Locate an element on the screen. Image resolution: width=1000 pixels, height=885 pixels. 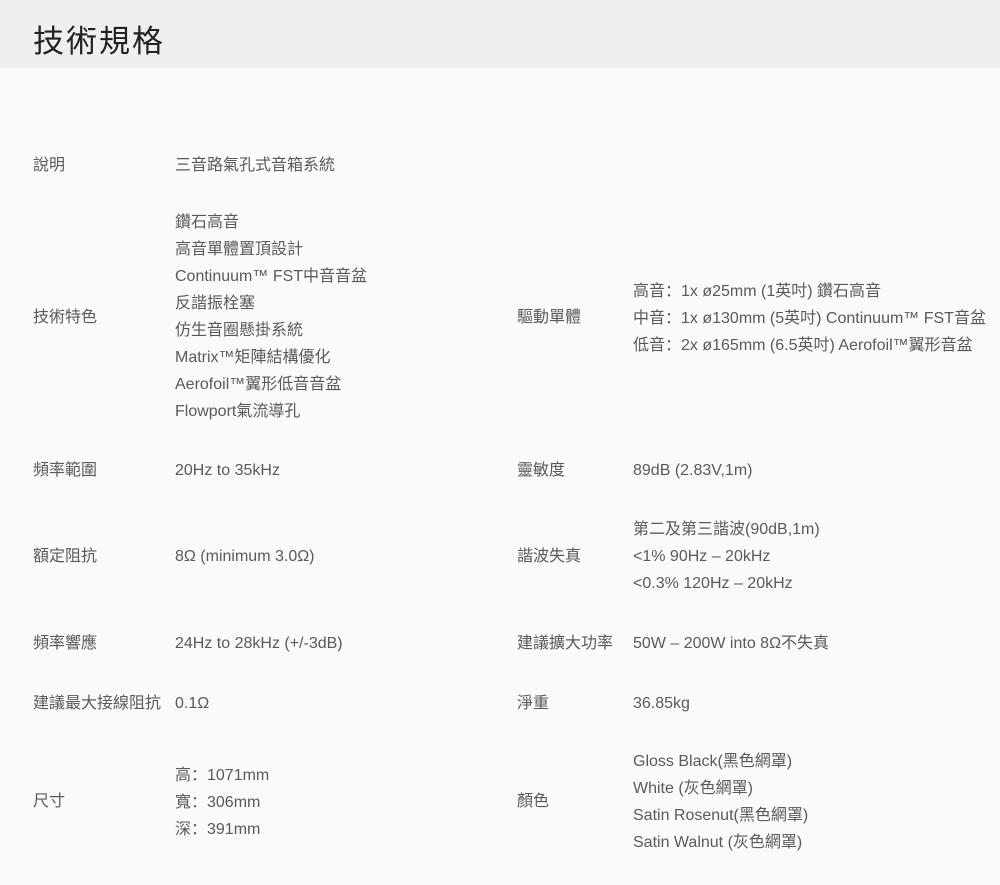
spec-label-frequency-range: 頻率範圍 is located at coordinates (65, 470).